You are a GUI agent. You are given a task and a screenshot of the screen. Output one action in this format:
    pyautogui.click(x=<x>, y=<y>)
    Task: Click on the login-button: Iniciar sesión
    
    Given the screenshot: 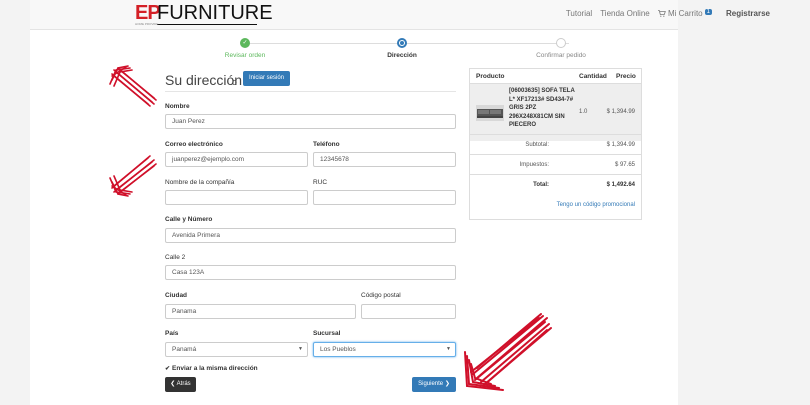 What is the action you would take?
    pyautogui.click(x=266, y=78)
    